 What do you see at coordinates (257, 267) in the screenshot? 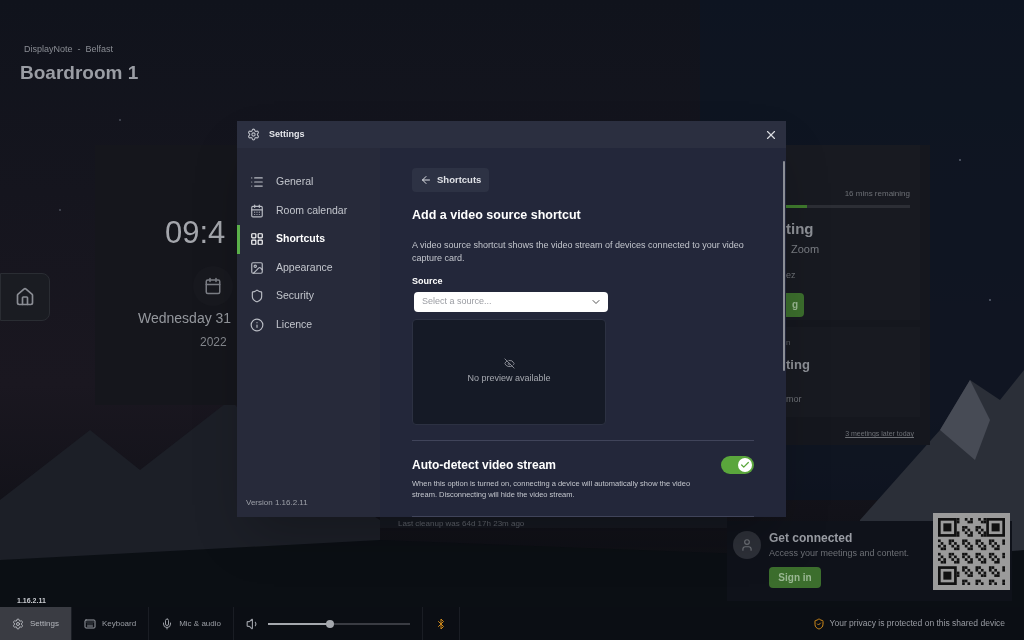
I see `image-icon` at bounding box center [257, 267].